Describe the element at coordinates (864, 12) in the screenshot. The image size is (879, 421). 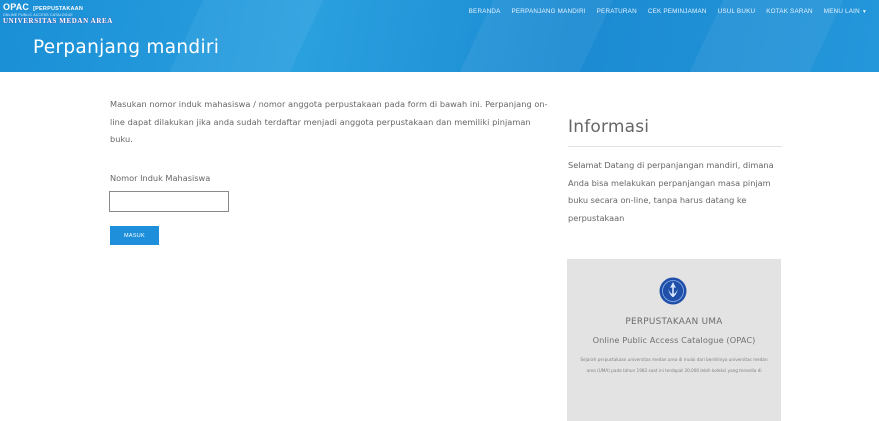
I see `chevron-down-icon: ▼` at that location.